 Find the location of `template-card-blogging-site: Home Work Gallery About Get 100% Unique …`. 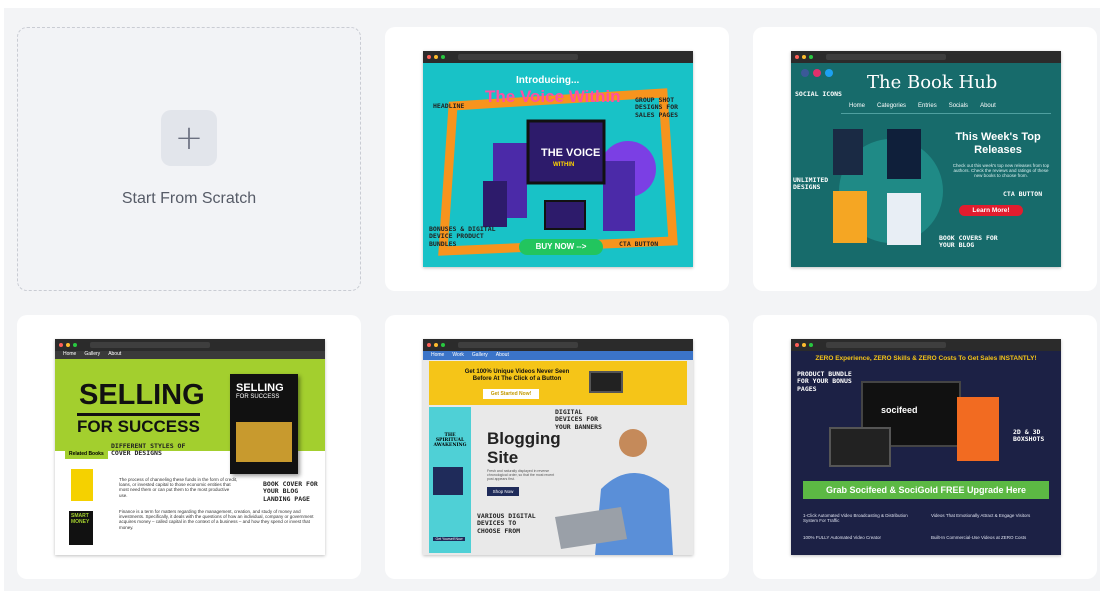

template-card-blogging-site: Home Work Gallery About Get 100% Unique … is located at coordinates (557, 447).